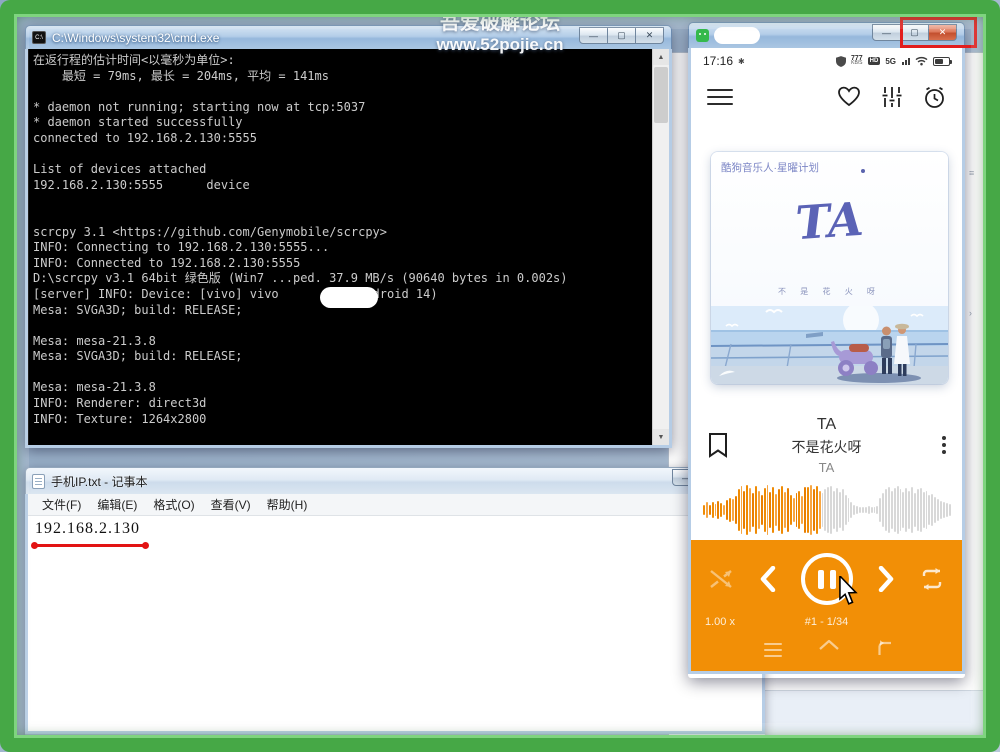  What do you see at coordinates (348, 37) in the screenshot?
I see `cmd-titlebar: C:\ C:\Windows\system32\cmd.exe — ▢ ✕` at bounding box center [348, 37].